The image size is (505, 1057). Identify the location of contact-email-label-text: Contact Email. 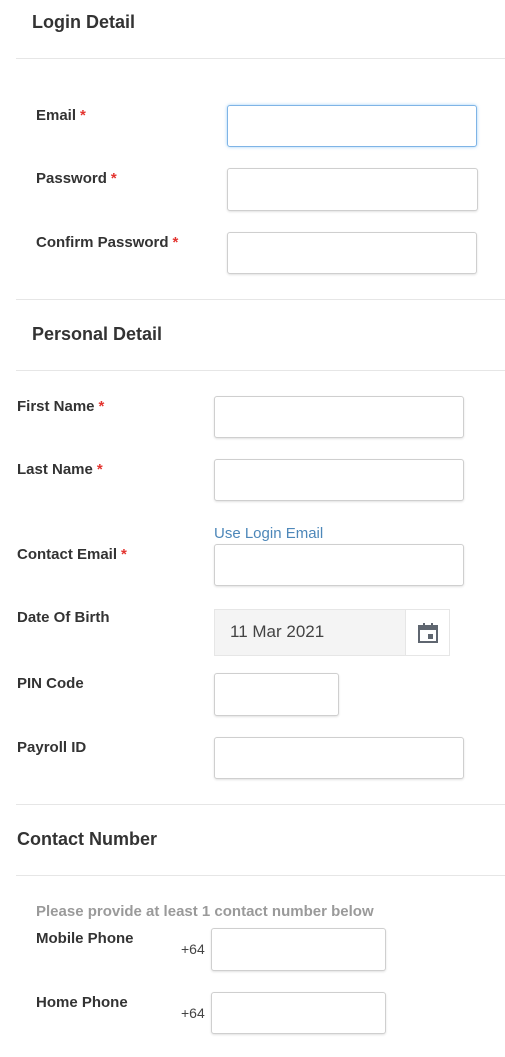
(67, 554).